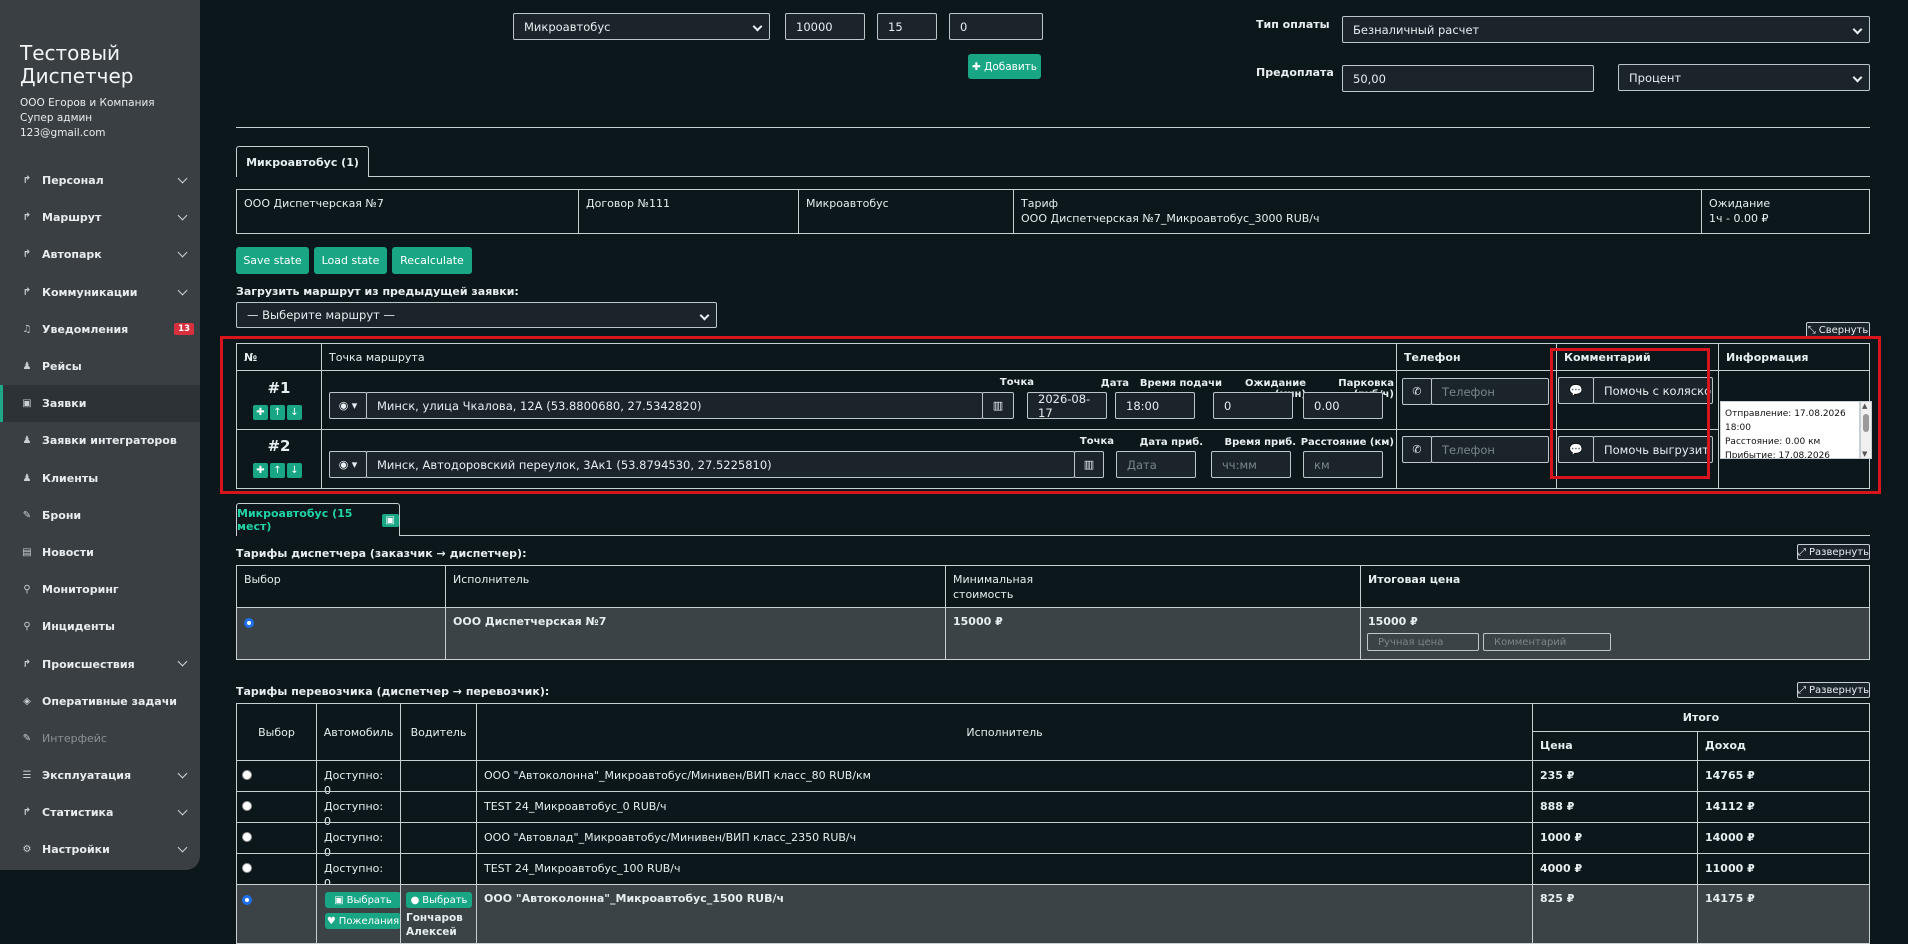 This screenshot has height=944, width=1908. What do you see at coordinates (363, 900) in the screenshot?
I see `select-car-button: ▣ Выбрать` at bounding box center [363, 900].